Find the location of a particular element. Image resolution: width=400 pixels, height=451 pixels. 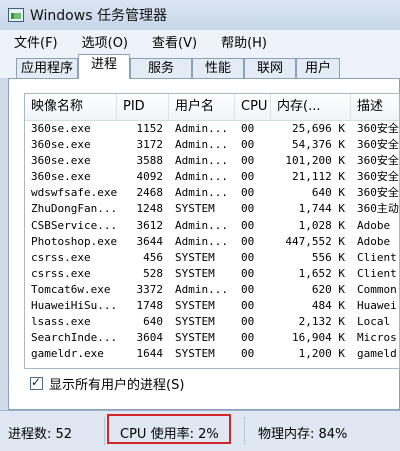

cell-memory: 16,904 K is located at coordinates (318, 338).